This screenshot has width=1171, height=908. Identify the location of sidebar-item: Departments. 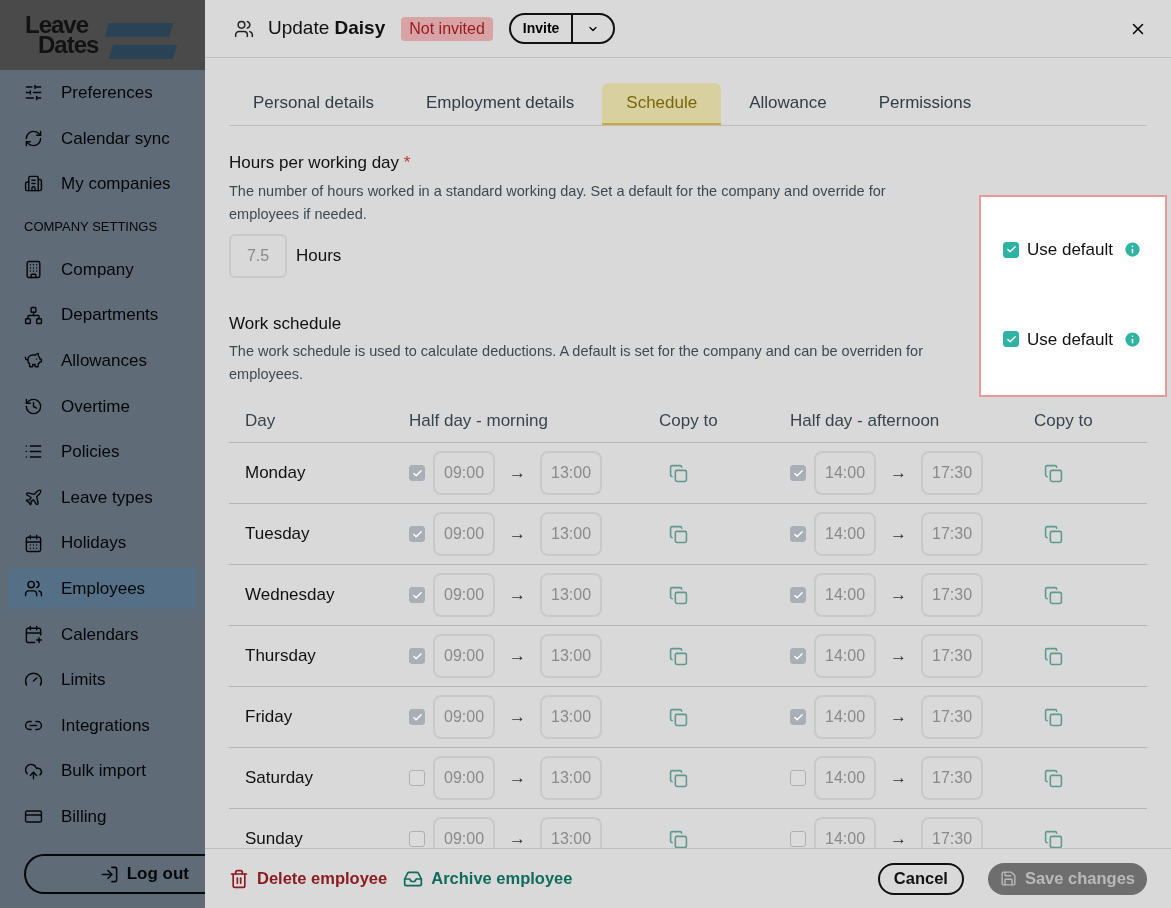
(102, 315).